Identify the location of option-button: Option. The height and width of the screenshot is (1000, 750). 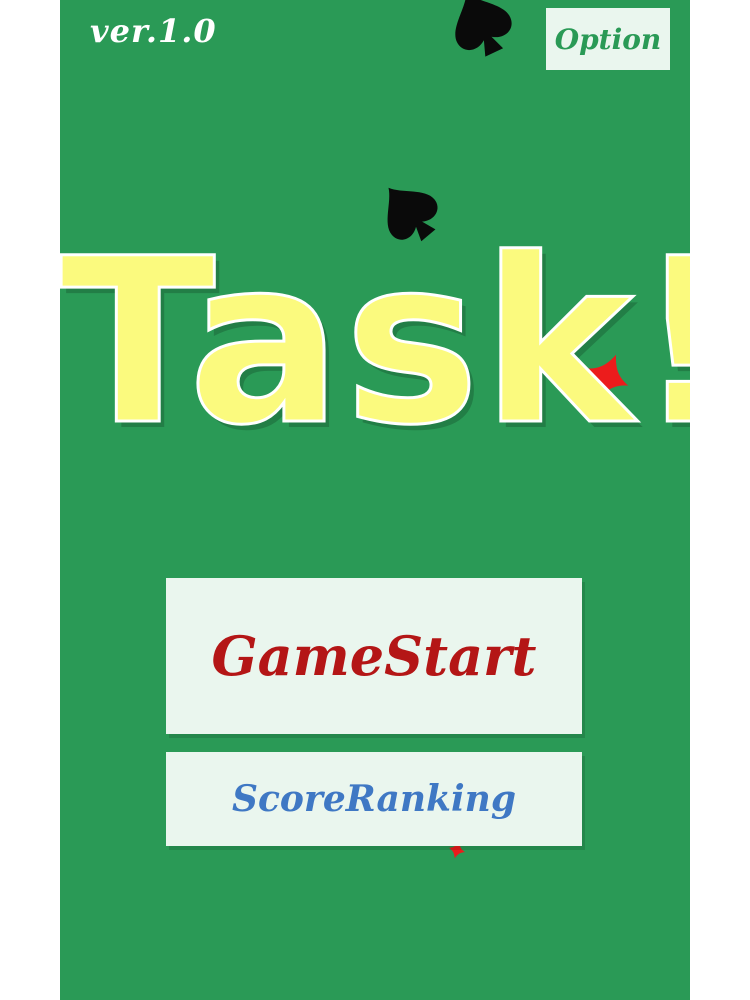
(608, 39).